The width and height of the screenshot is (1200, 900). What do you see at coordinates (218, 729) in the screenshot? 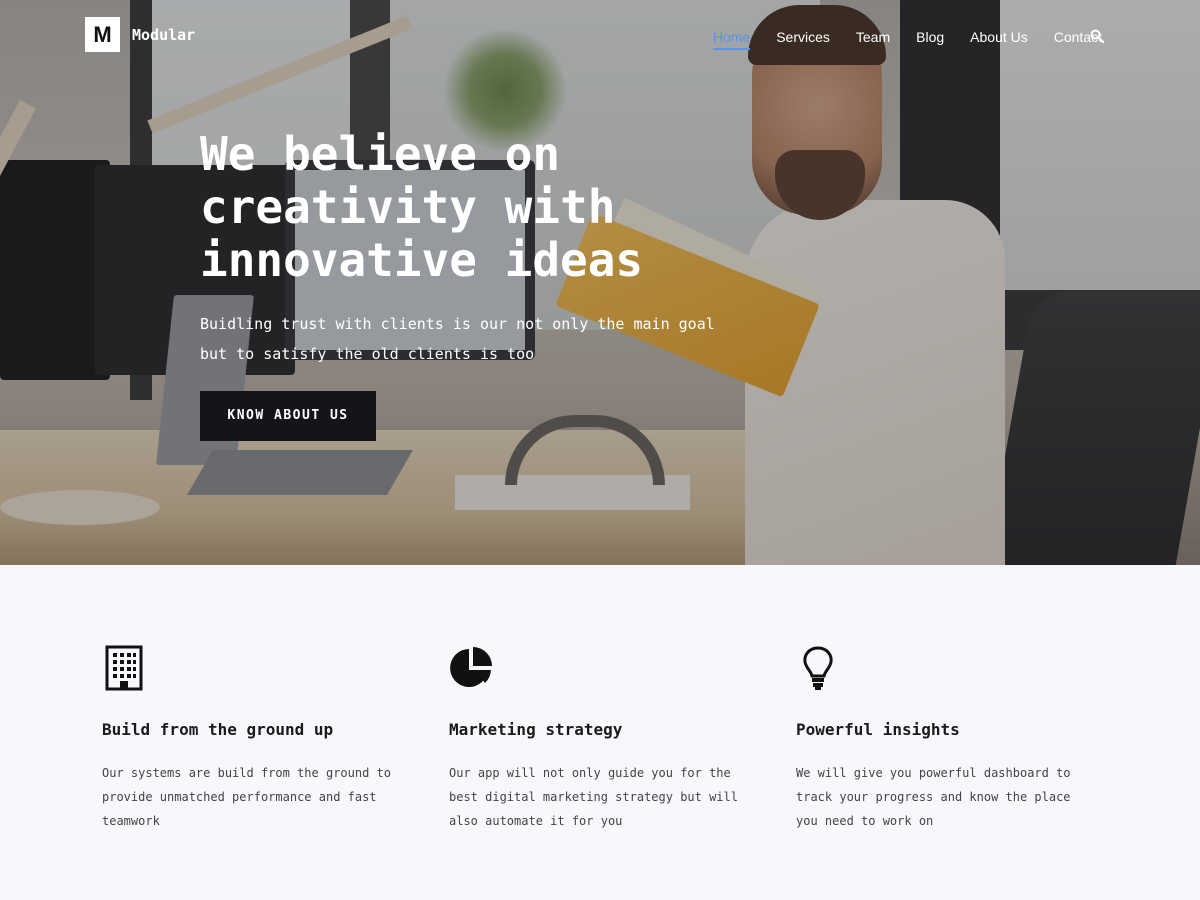
I see `feature-title: Build from the ground up` at bounding box center [218, 729].